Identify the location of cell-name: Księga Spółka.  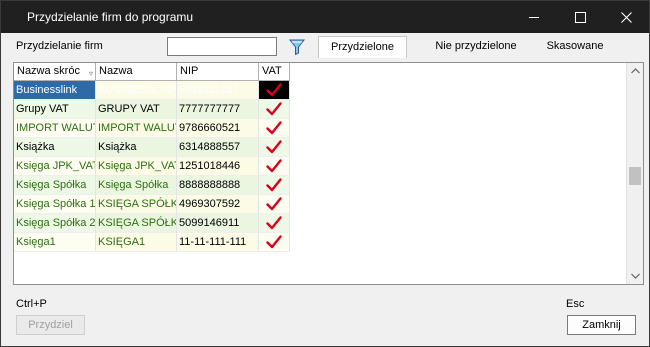
(136, 185).